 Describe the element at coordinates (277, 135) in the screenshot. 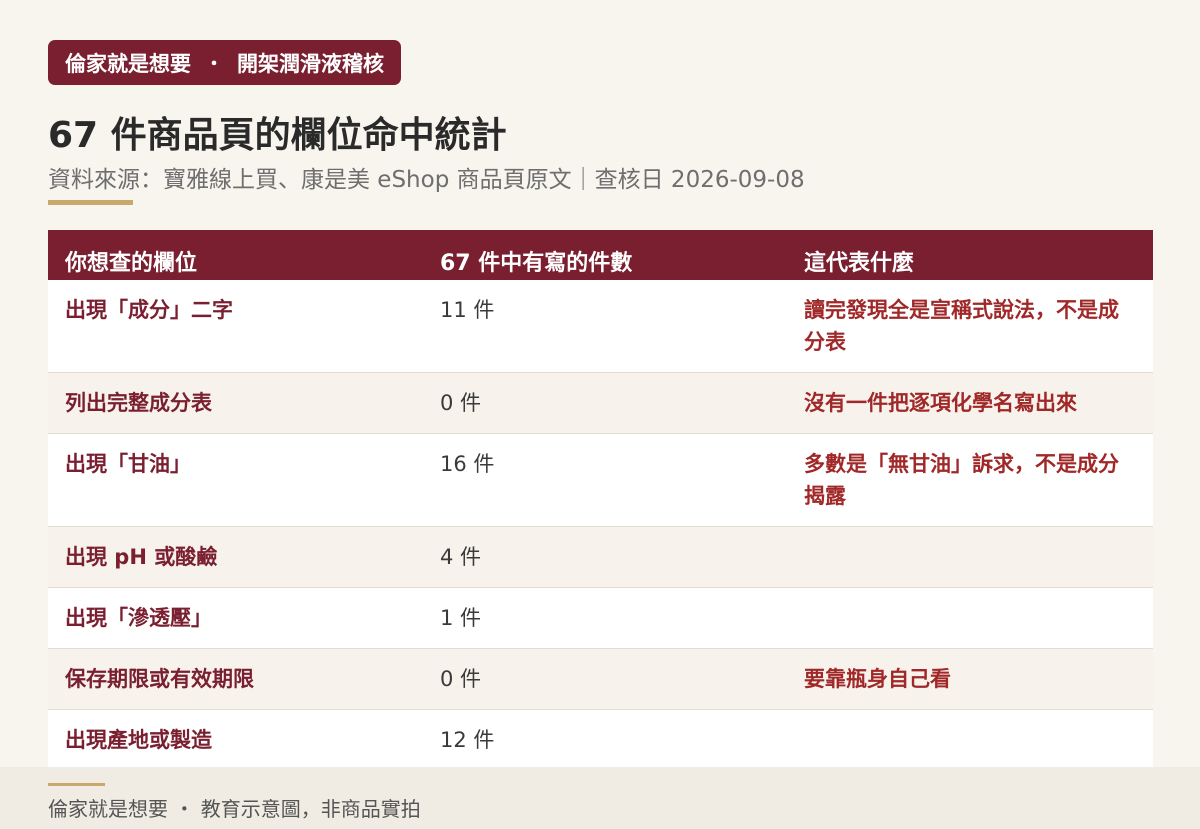

I see `page-title: 67 件商品頁的欄位命中統計` at that location.